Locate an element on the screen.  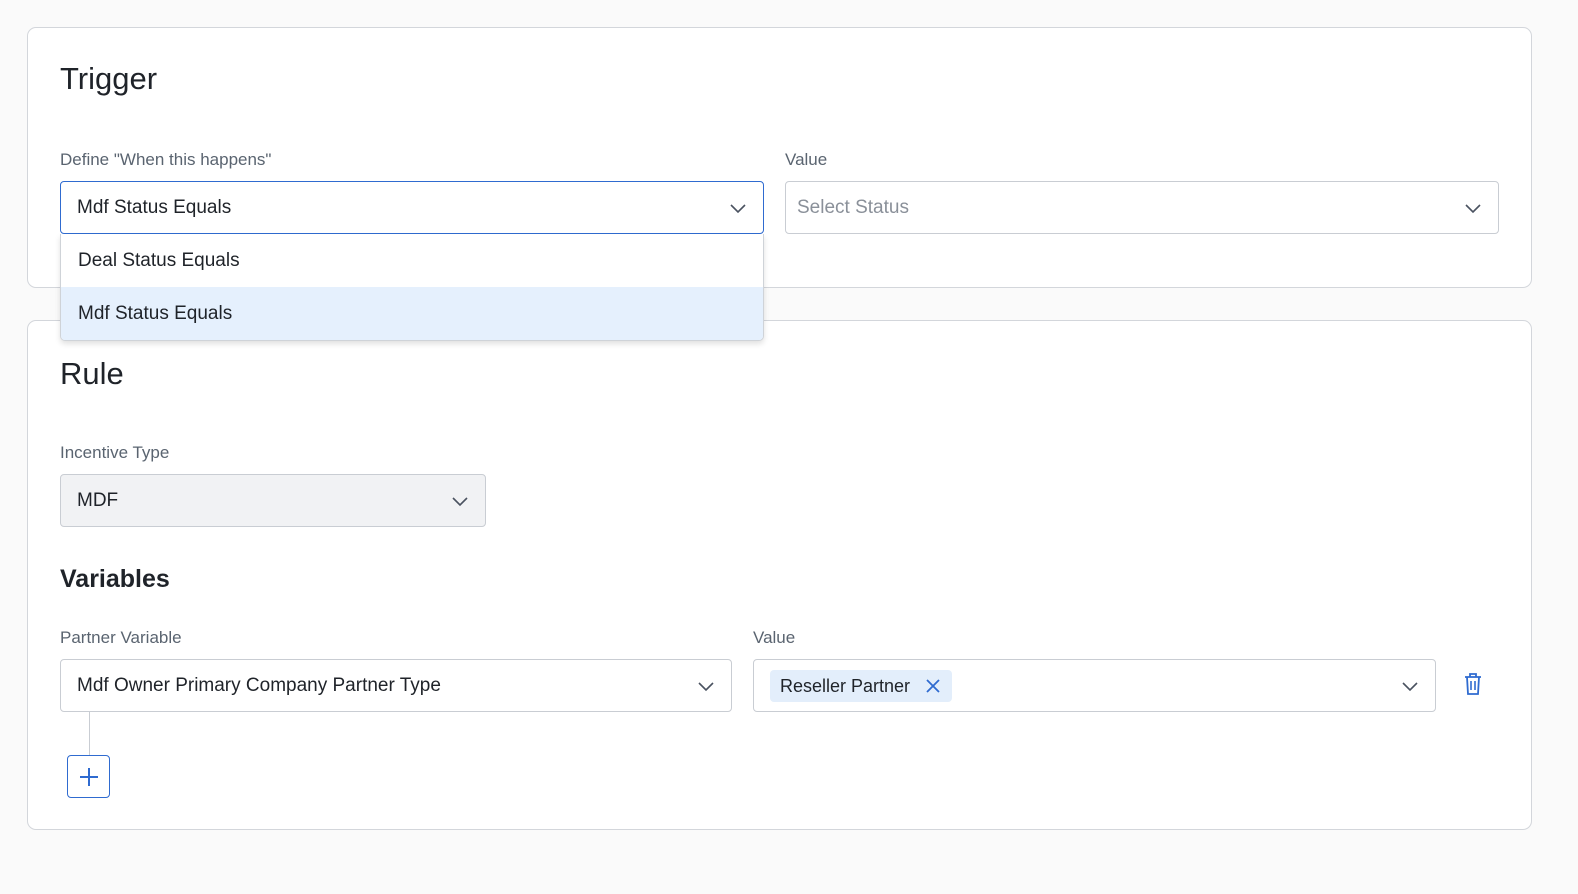
incentive-type-label: Incentive Type is located at coordinates (115, 452).